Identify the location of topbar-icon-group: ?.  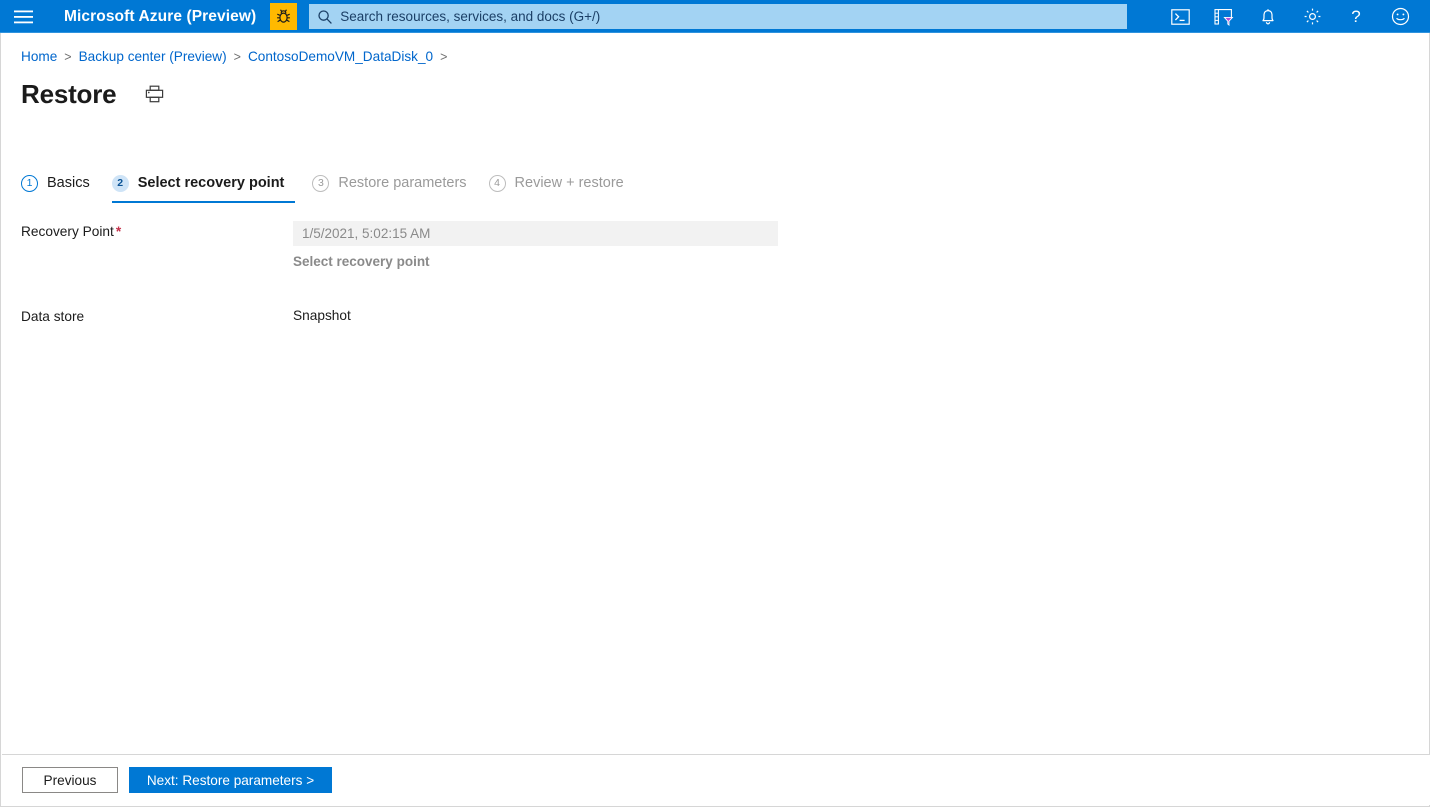
(1294, 16).